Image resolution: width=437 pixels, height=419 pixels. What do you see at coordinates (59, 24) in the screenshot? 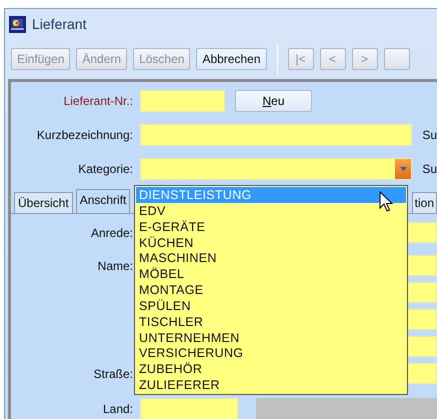
I see `window-title: Lieferant` at bounding box center [59, 24].